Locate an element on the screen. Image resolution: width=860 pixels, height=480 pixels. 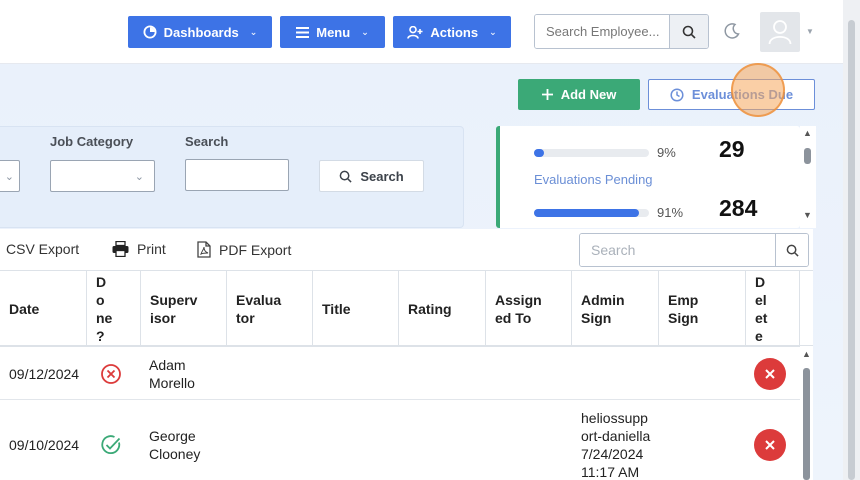
column-header-label: Emp Sign is located at coordinates (683, 309).